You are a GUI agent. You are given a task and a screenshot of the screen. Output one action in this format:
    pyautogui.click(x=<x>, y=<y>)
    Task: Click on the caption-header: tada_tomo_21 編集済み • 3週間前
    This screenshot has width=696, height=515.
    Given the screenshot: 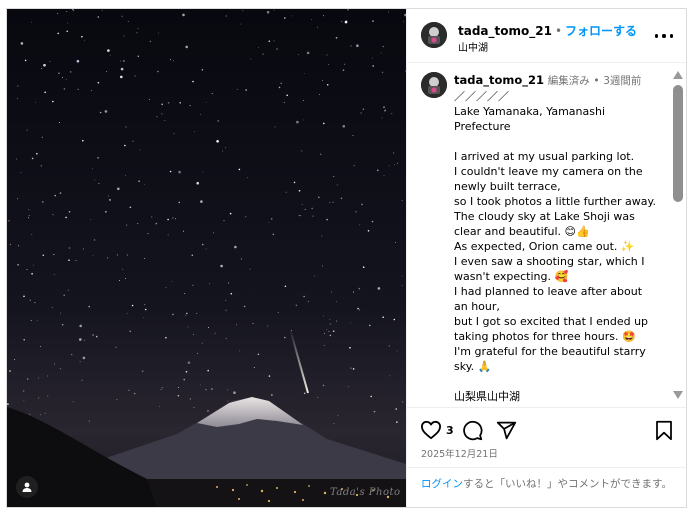 What is the action you would take?
    pyautogui.click(x=547, y=80)
    